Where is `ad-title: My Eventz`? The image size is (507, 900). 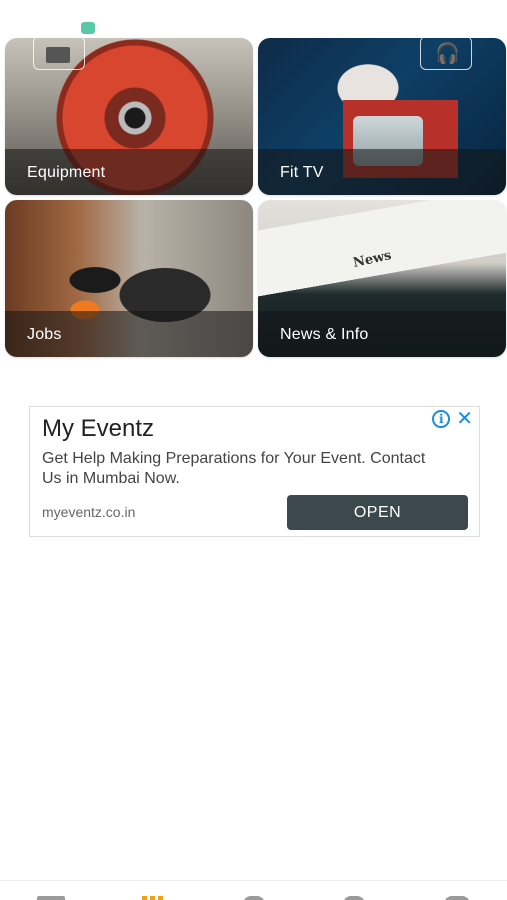 ad-title: My Eventz is located at coordinates (98, 428).